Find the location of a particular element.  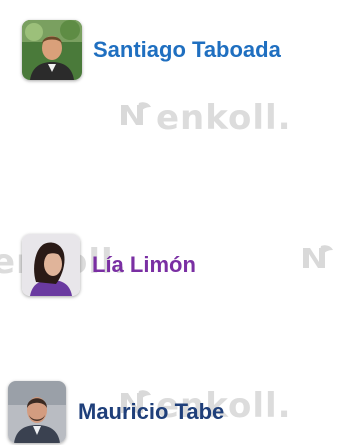

candidate-row: Santiago Taboada is located at coordinates (151, 50).